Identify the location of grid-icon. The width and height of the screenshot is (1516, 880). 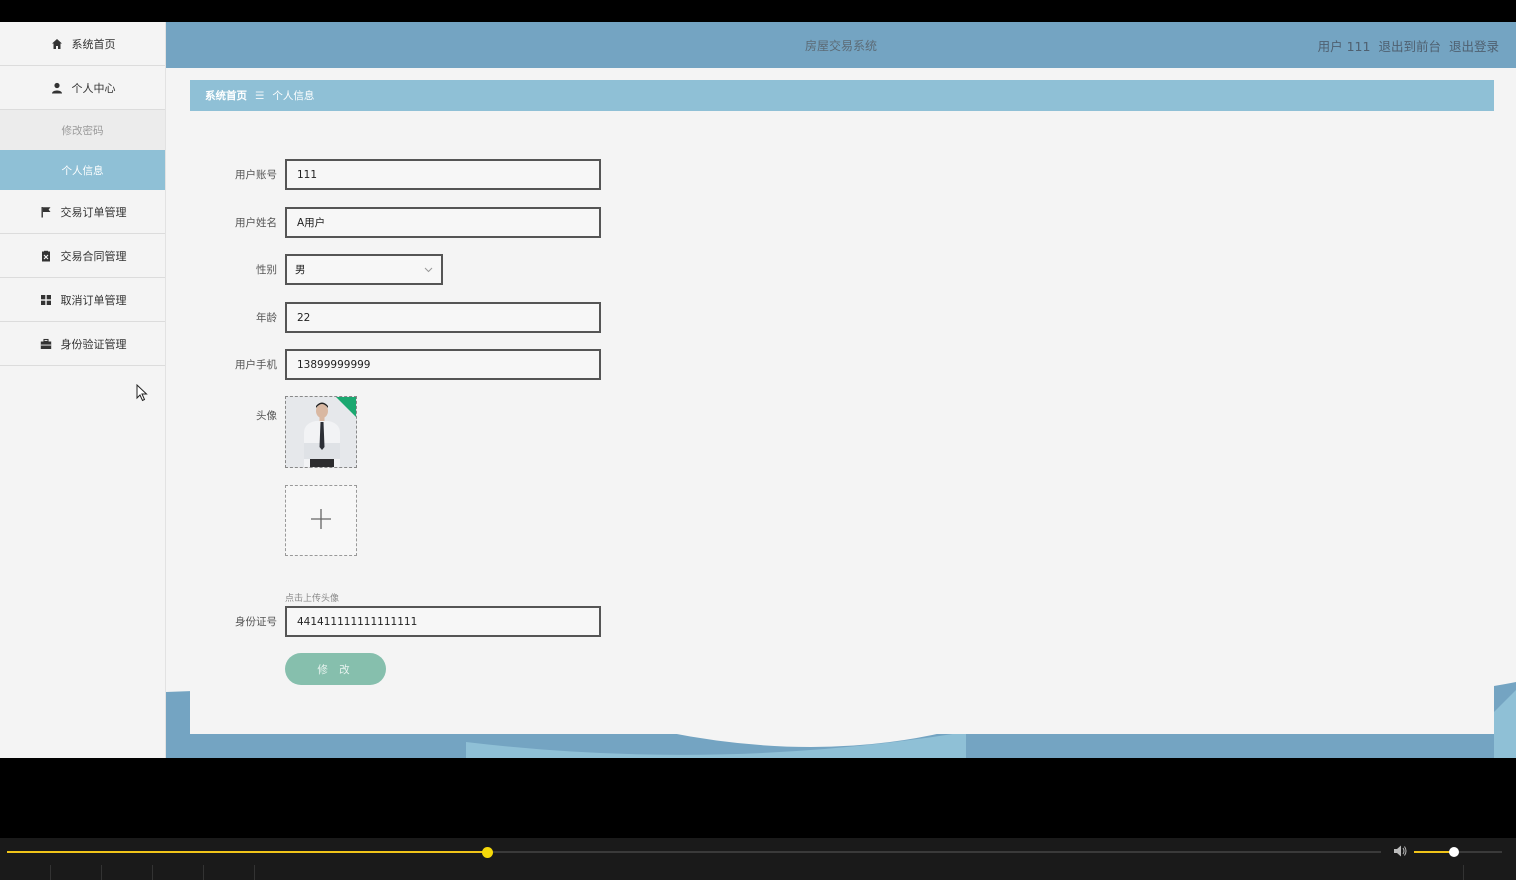
(46, 300).